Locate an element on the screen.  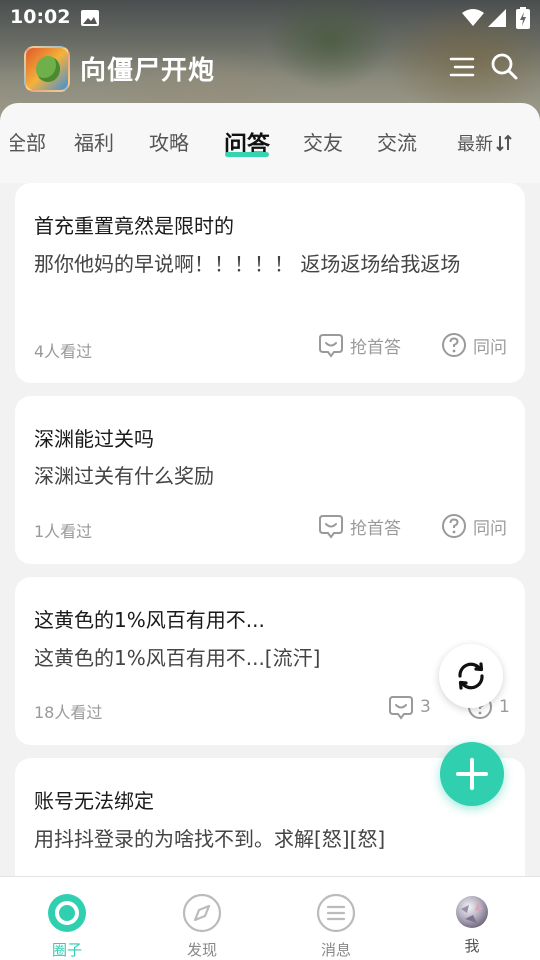
nav-item-messages: 消息 is located at coordinates (336, 918).